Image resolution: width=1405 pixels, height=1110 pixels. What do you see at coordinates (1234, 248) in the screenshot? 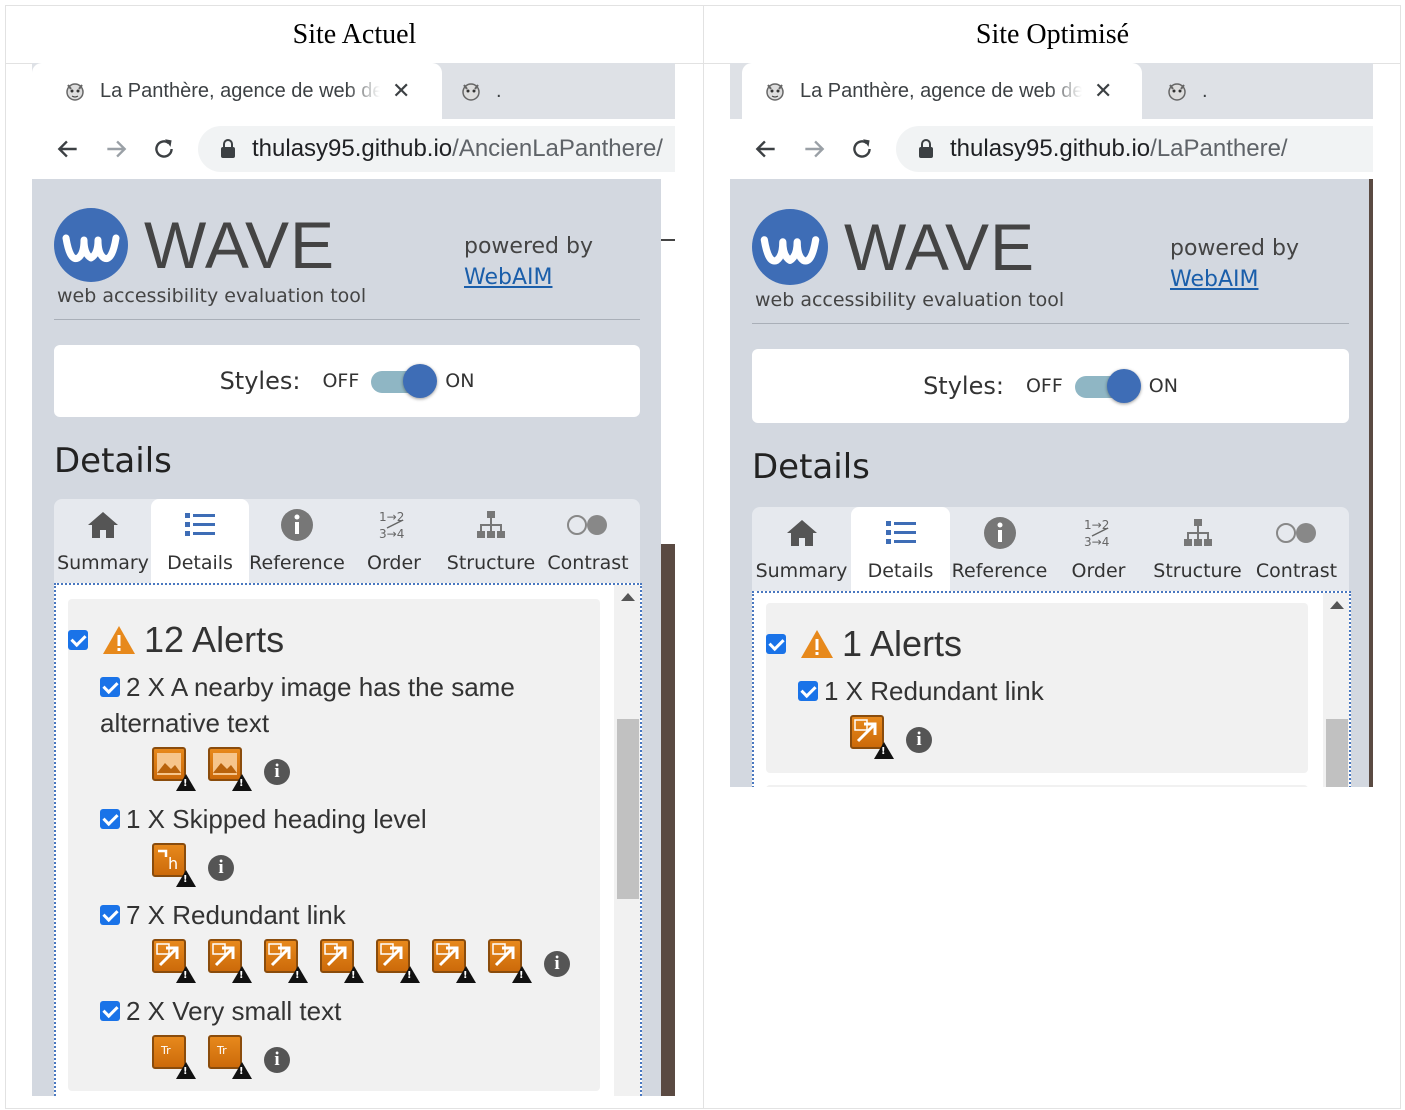
I see `powered-by-label: powered by` at bounding box center [1234, 248].